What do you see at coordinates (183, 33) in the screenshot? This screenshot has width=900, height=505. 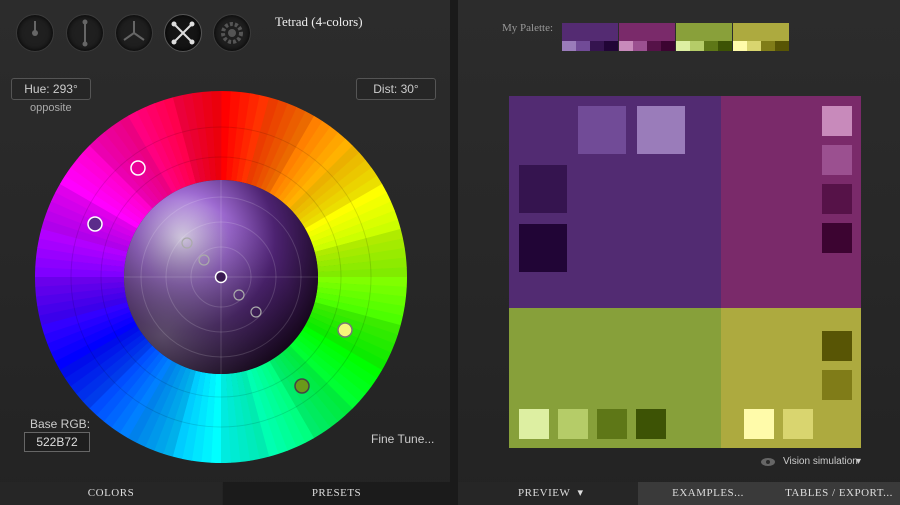 I see `tetrad-icon` at bounding box center [183, 33].